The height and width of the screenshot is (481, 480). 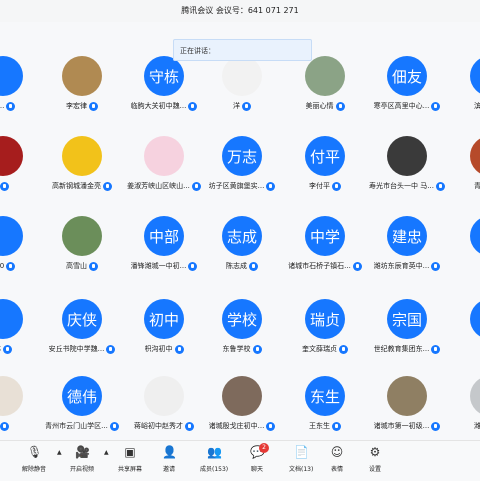 What do you see at coordinates (130, 469) in the screenshot?
I see `toolbar-label: 共享屏幕` at bounding box center [130, 469].